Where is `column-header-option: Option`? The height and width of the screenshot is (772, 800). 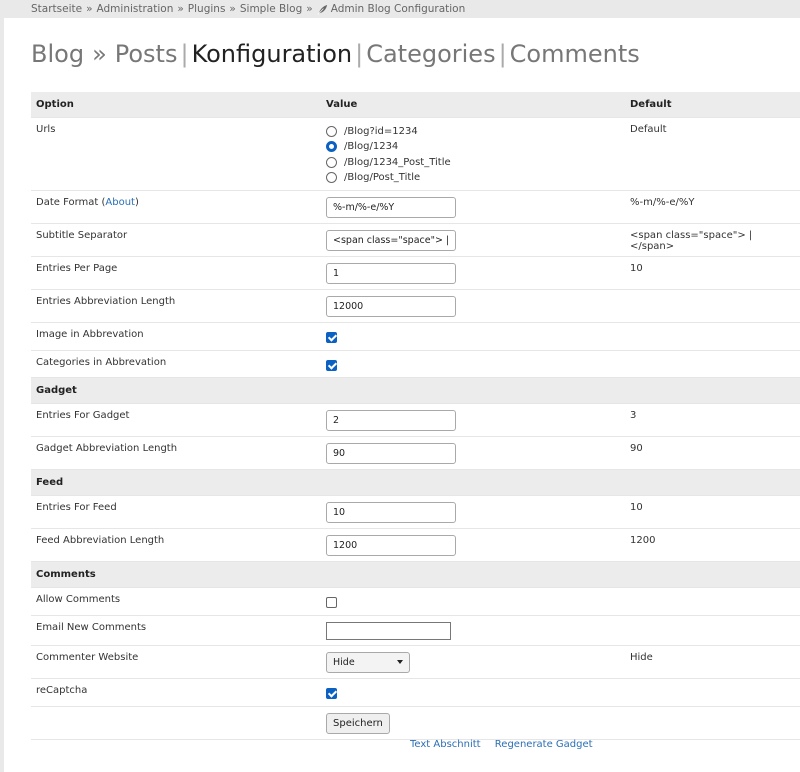
column-header-option: Option is located at coordinates (176, 105).